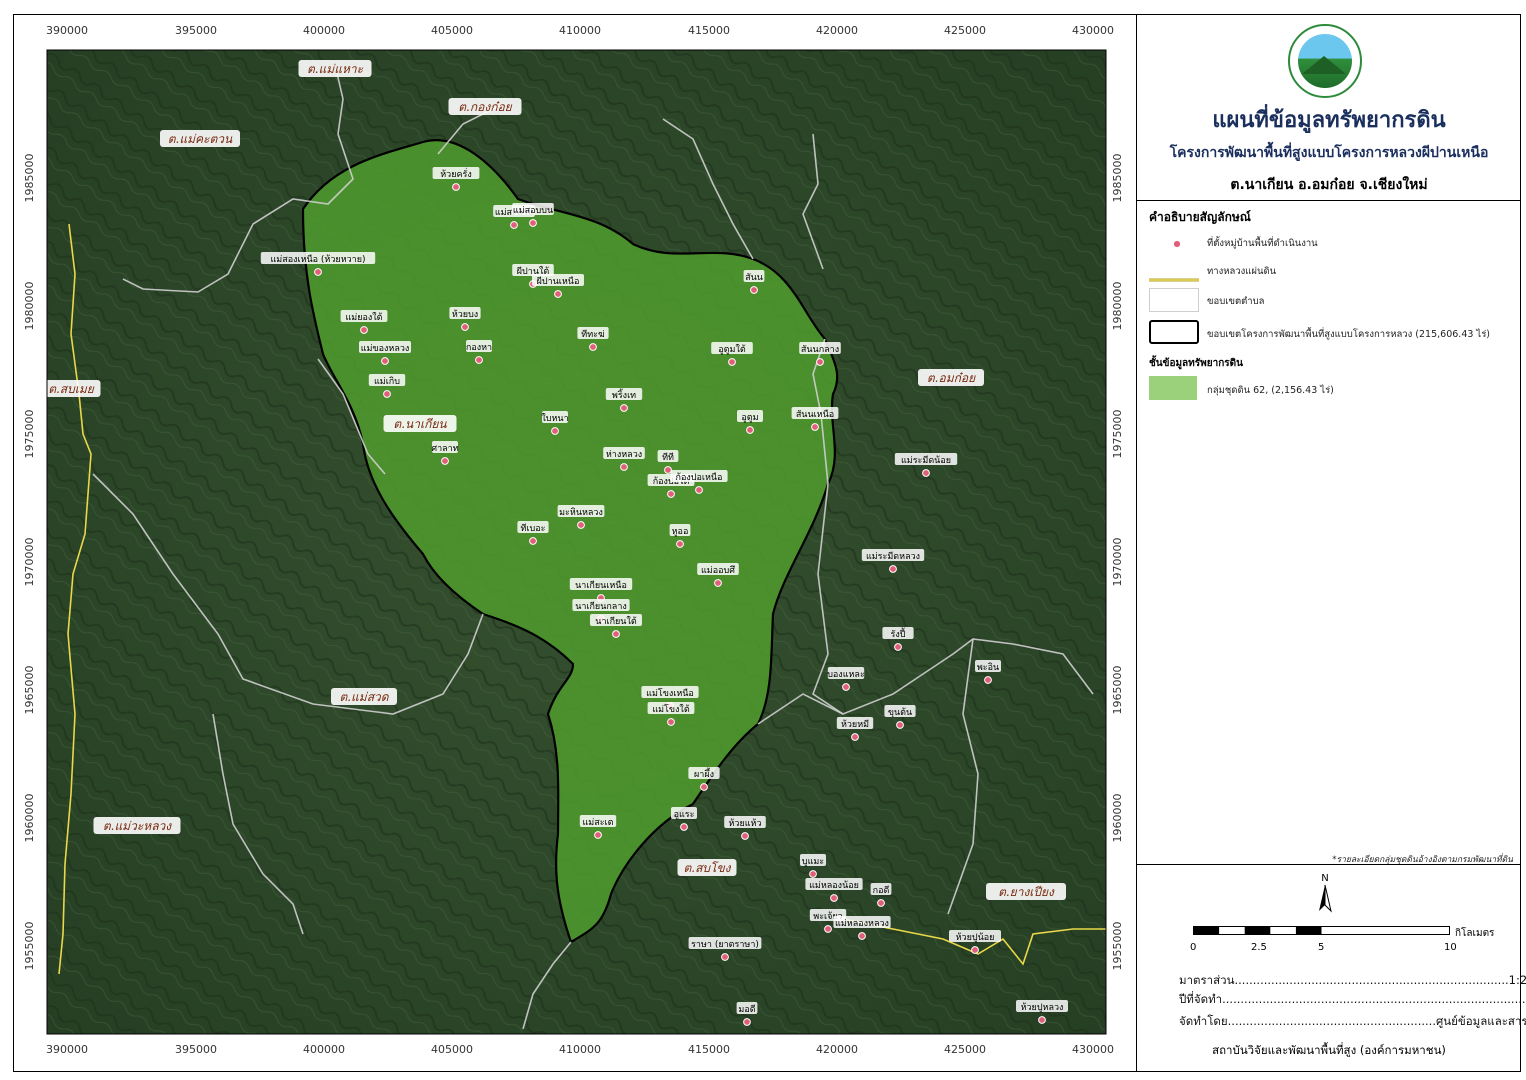 The width and height of the screenshot is (1526, 1080). I want to click on tambon-label: ต.แม่สวด, so click(364, 697).